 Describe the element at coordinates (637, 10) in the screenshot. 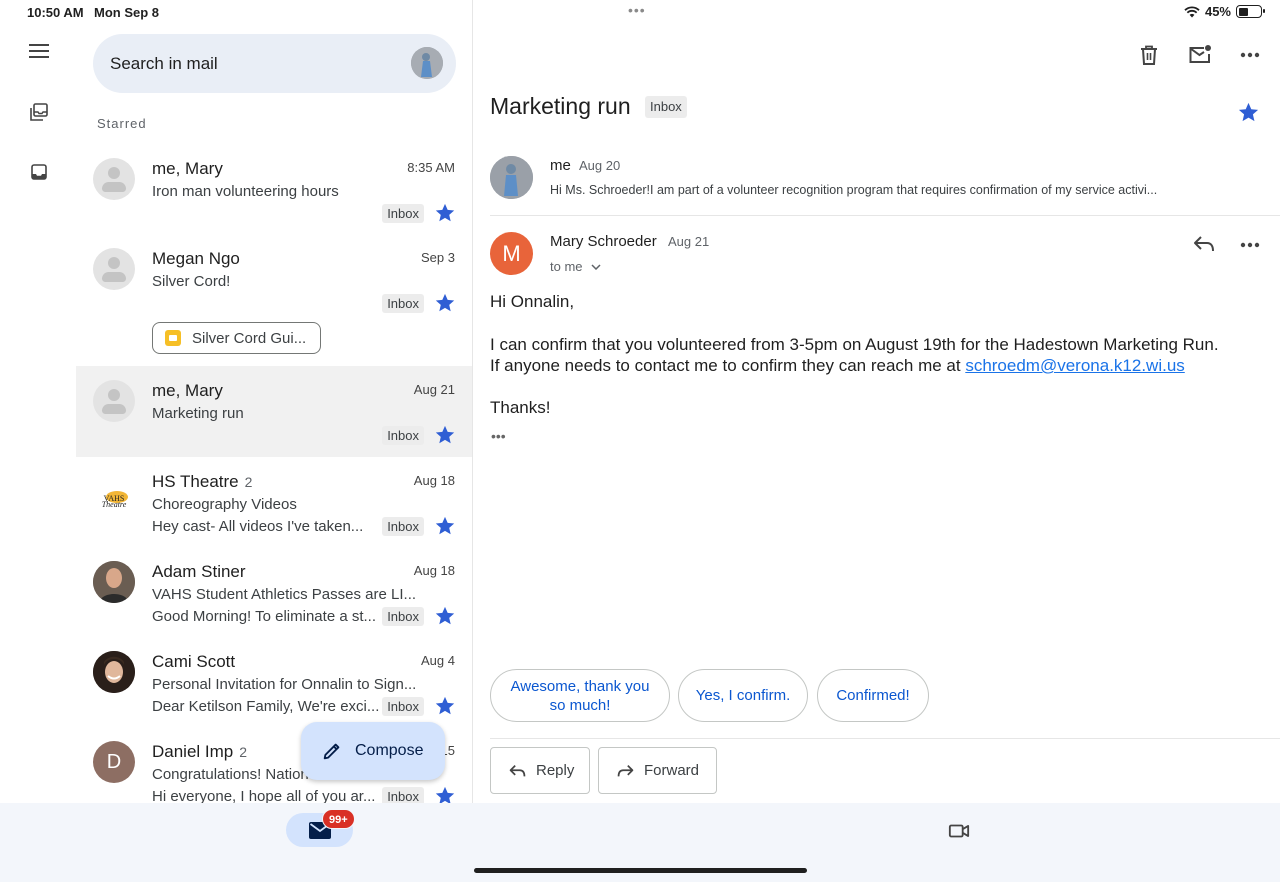

I see `multitasking-dots-icon: •••` at that location.